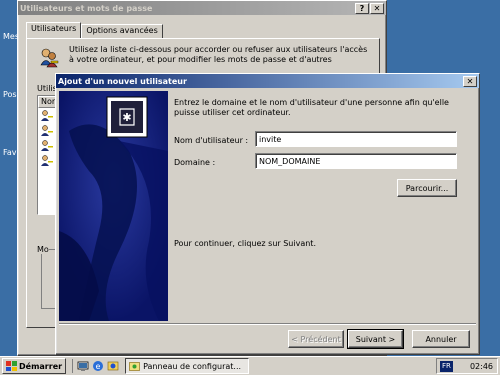 The height and width of the screenshot is (375, 500). I want to click on language-indicator: FR, so click(446, 366).